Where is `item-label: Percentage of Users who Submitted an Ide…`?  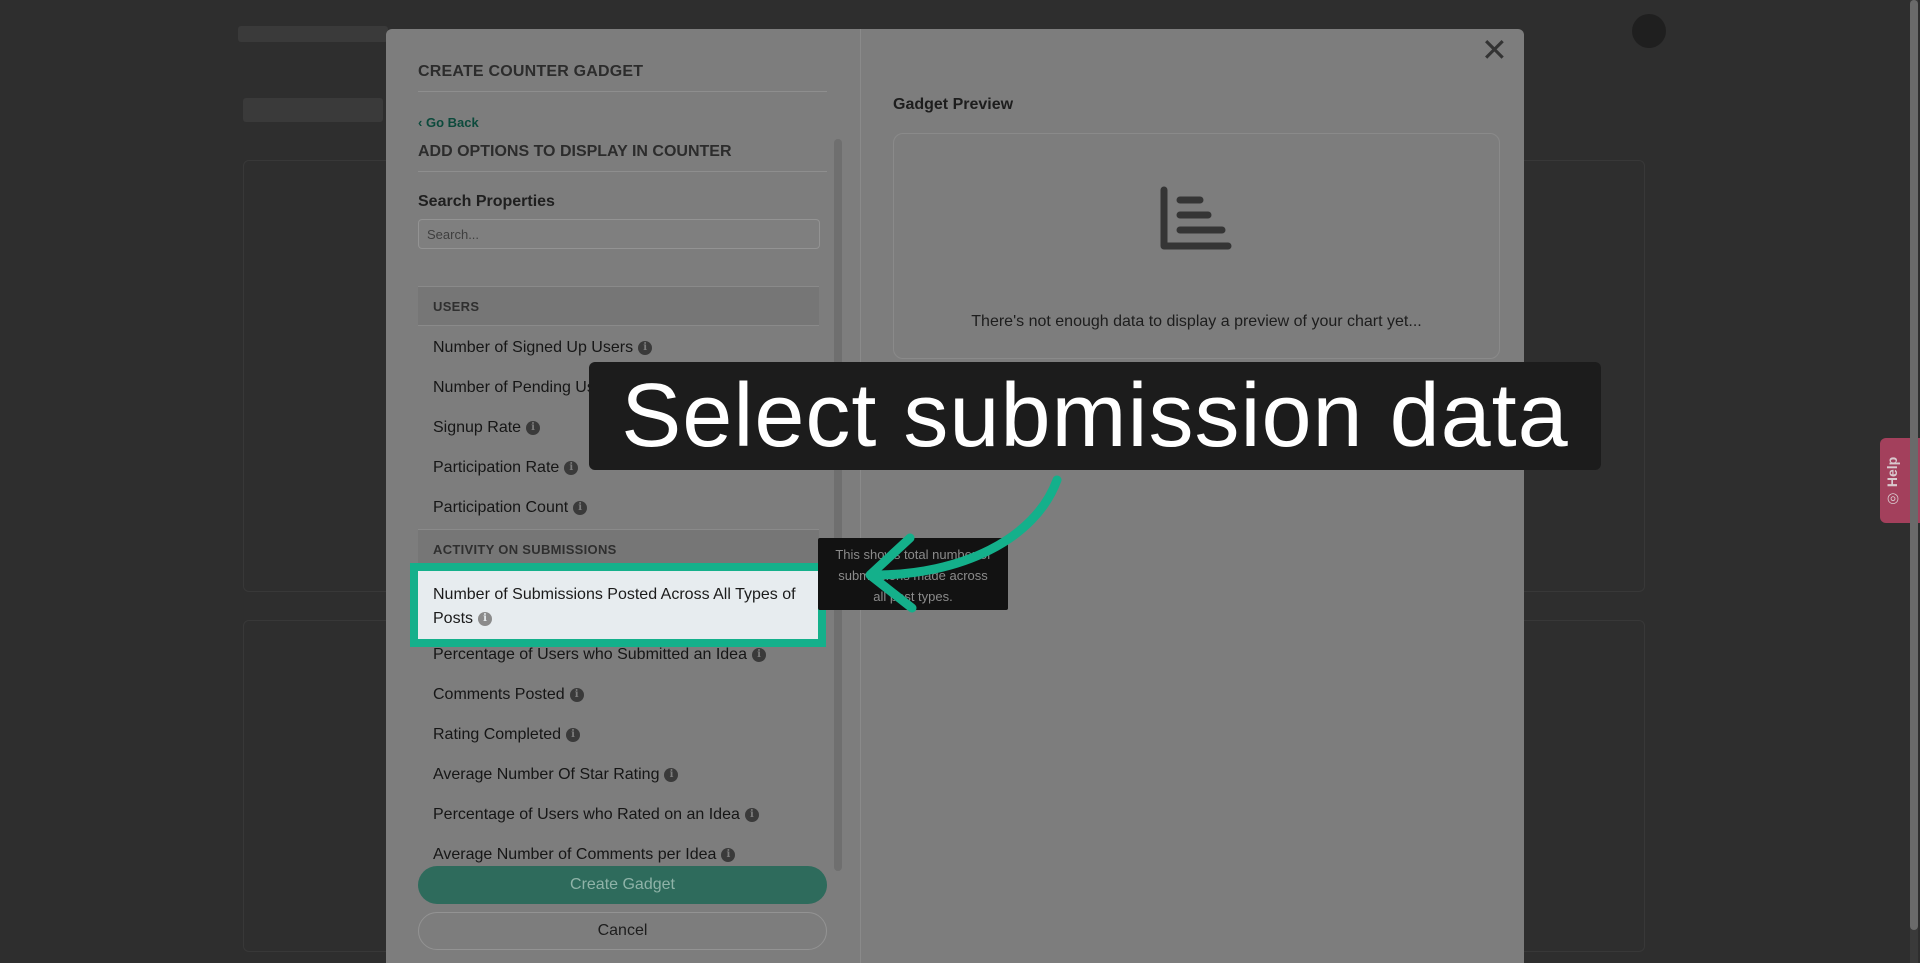
item-label: Percentage of Users who Submitted an Ide… is located at coordinates (590, 654).